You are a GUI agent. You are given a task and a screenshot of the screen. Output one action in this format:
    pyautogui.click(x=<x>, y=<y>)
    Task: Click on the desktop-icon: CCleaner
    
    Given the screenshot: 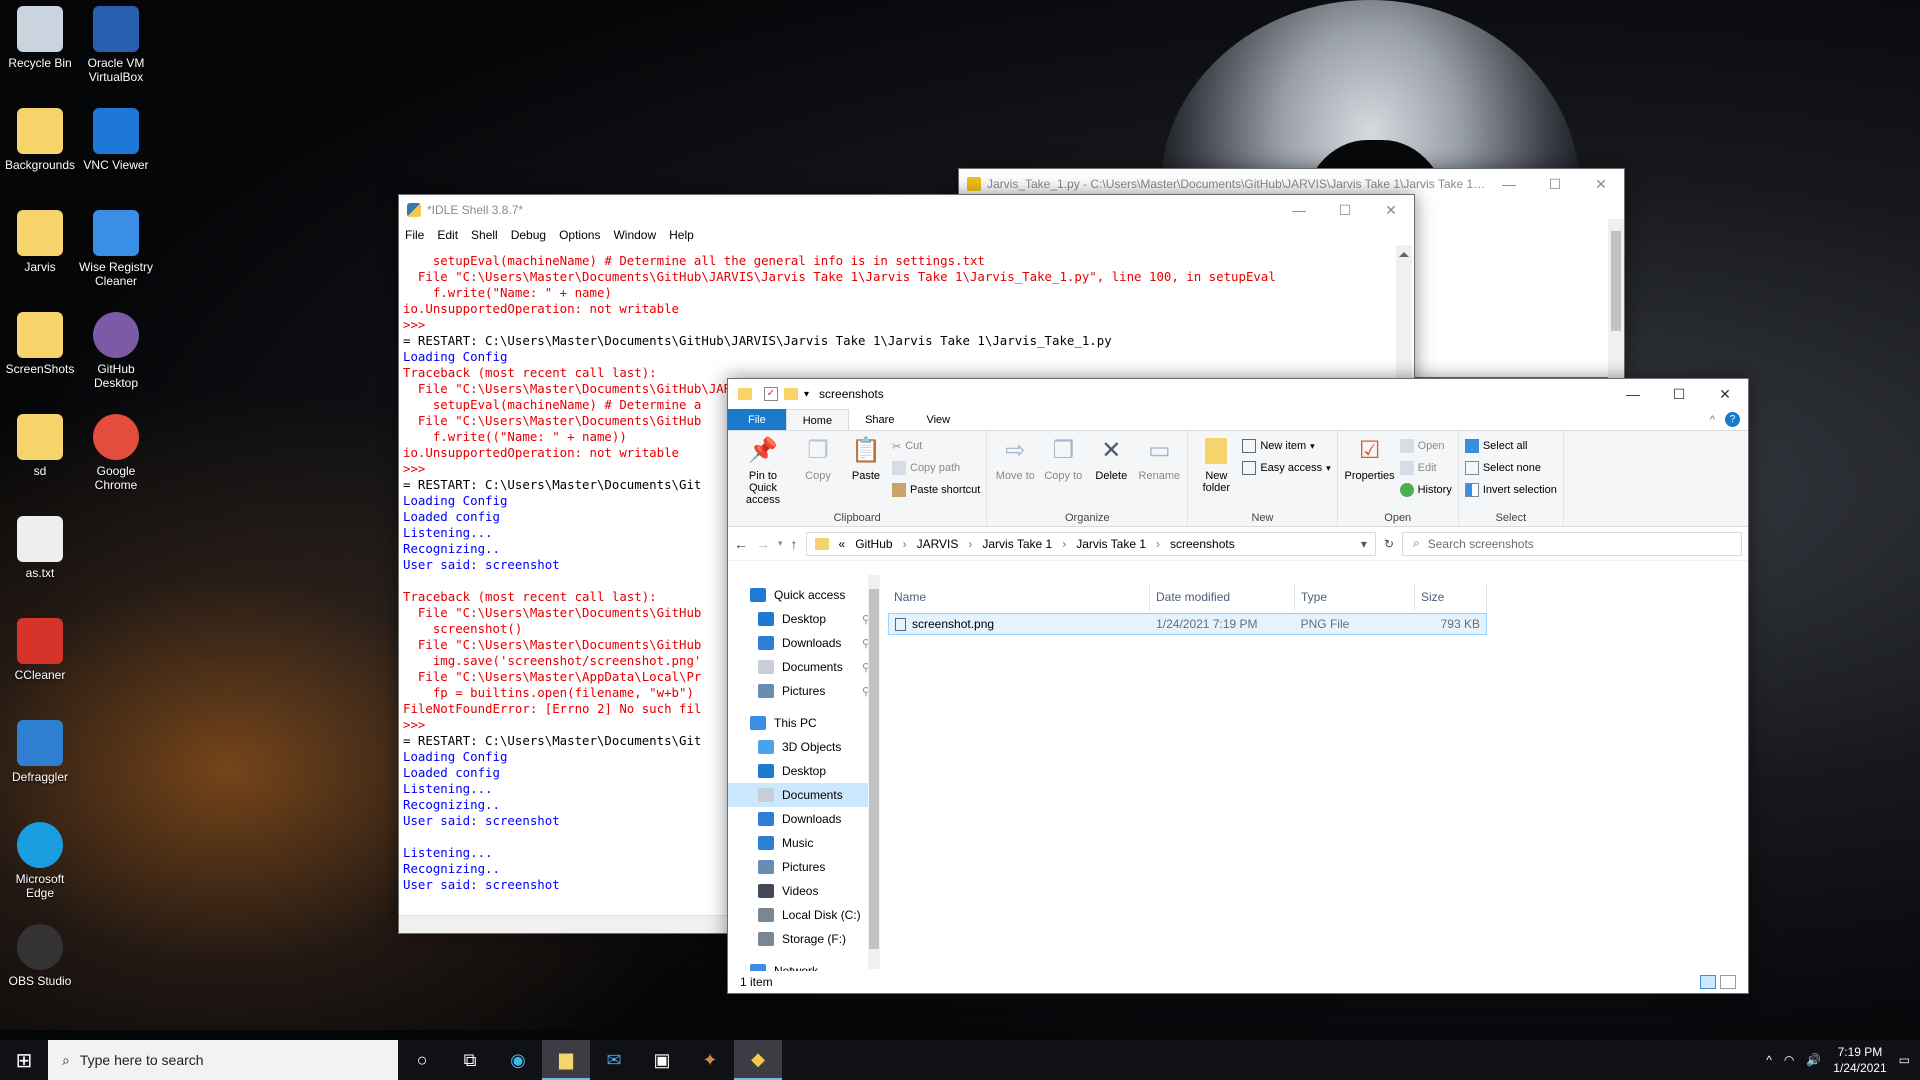 What is the action you would take?
    pyautogui.click(x=40, y=650)
    